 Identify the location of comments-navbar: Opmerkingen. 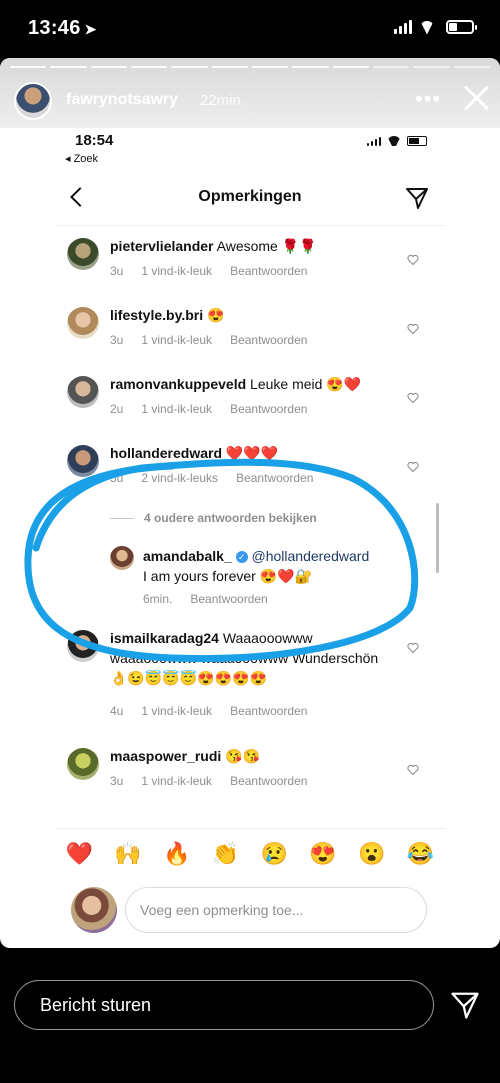
(250, 200).